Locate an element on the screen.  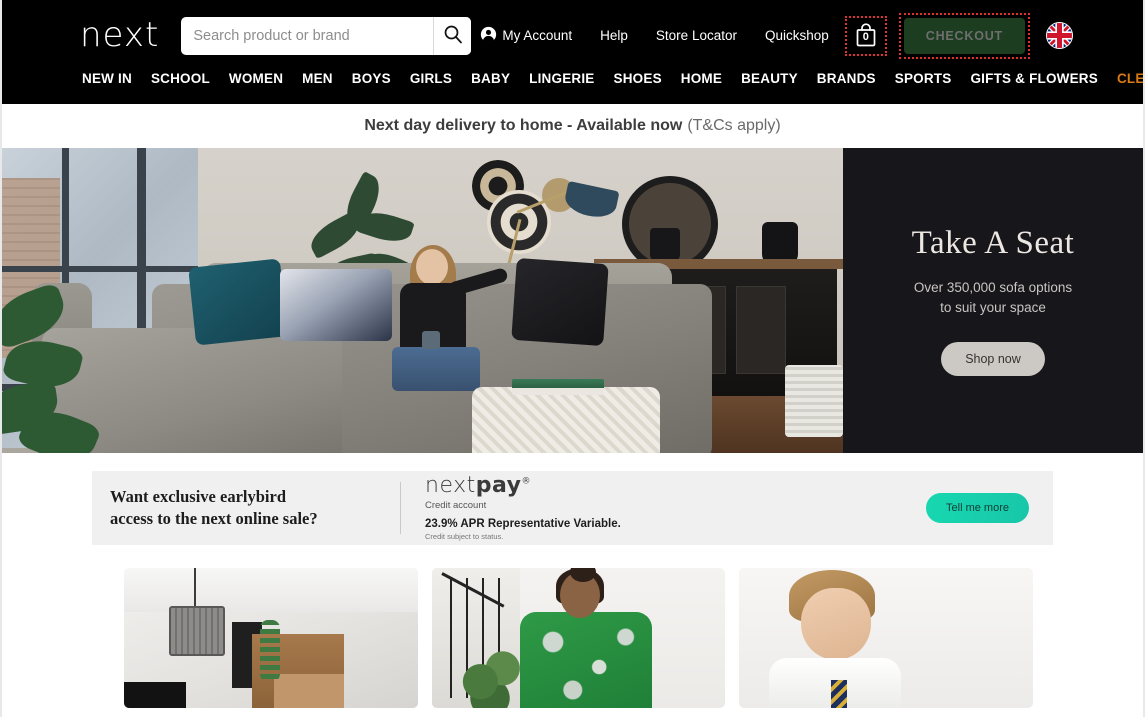
tile-school-face is located at coordinates (836, 624).